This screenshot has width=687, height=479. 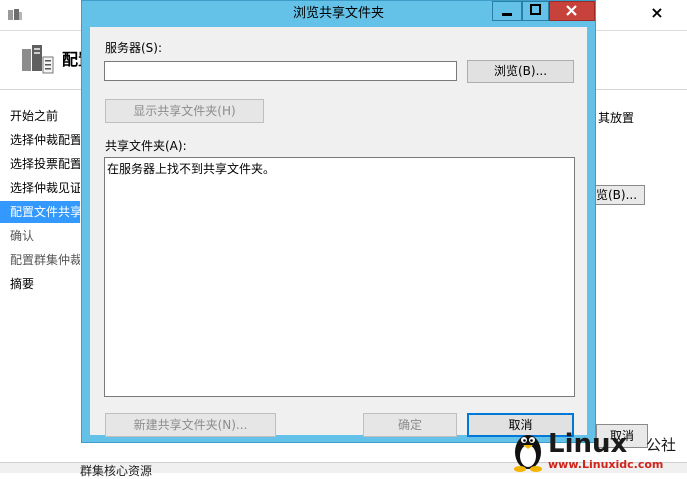 I want to click on watermark-brand: Linux, so click(x=587, y=444).